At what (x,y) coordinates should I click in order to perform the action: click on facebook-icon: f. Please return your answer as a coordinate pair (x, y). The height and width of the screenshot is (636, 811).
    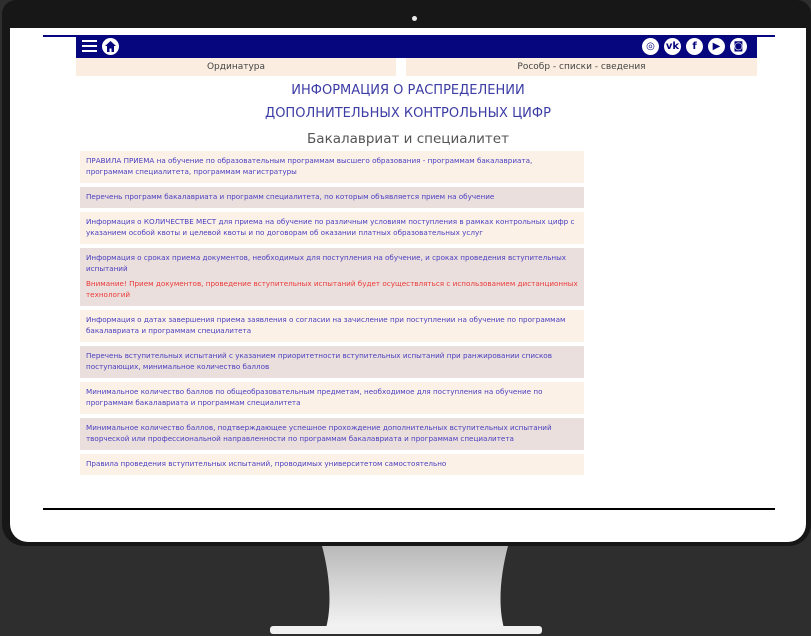
    Looking at the image, I should click on (694, 46).